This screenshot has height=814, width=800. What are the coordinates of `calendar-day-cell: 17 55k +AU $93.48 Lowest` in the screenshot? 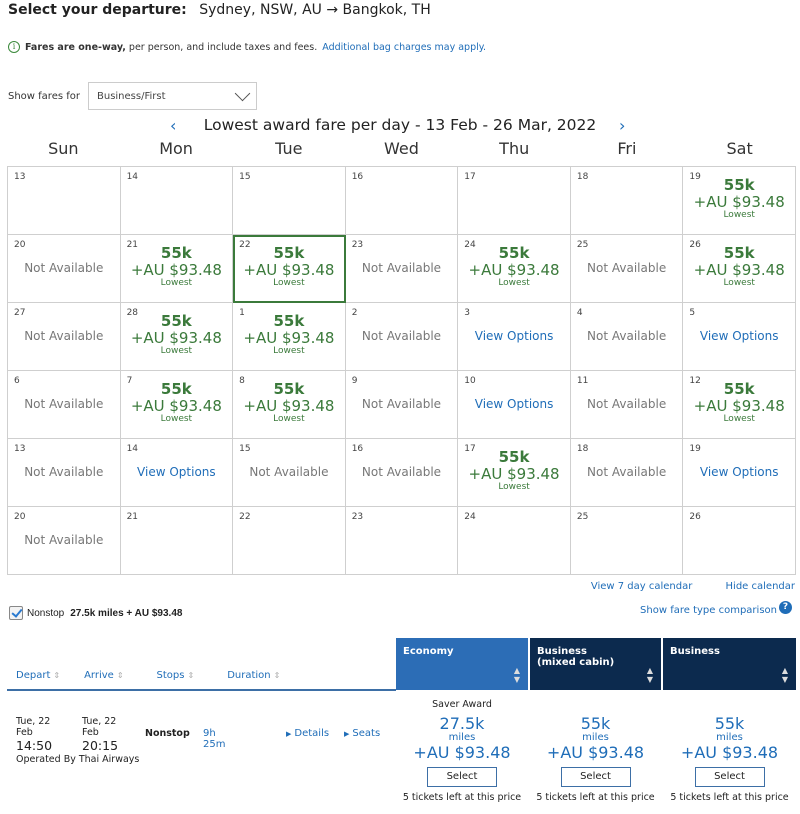 It's located at (514, 473).